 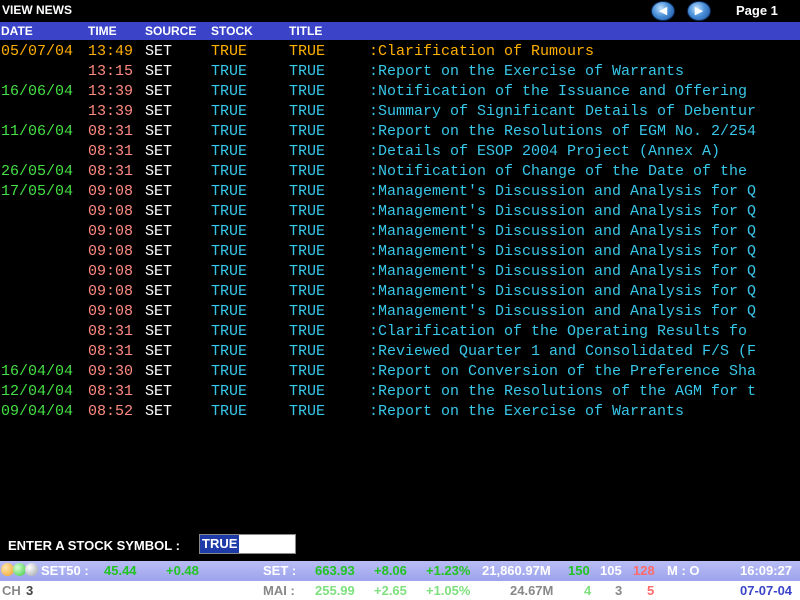 I want to click on mai-label: MAI :, so click(x=279, y=590).